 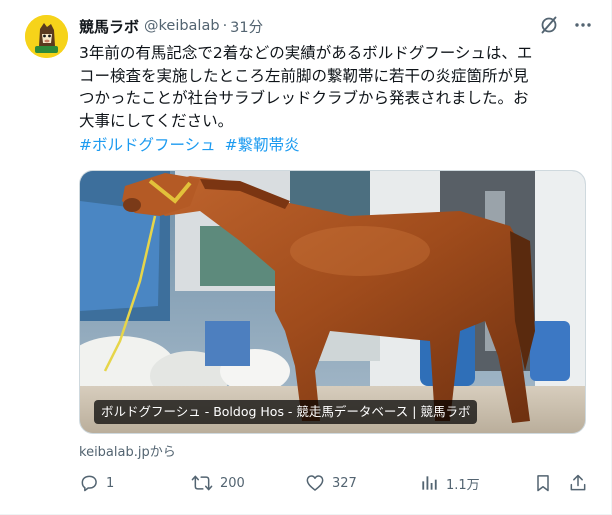 What do you see at coordinates (463, 485) in the screenshot?
I see `views-count: 1.1万` at bounding box center [463, 485].